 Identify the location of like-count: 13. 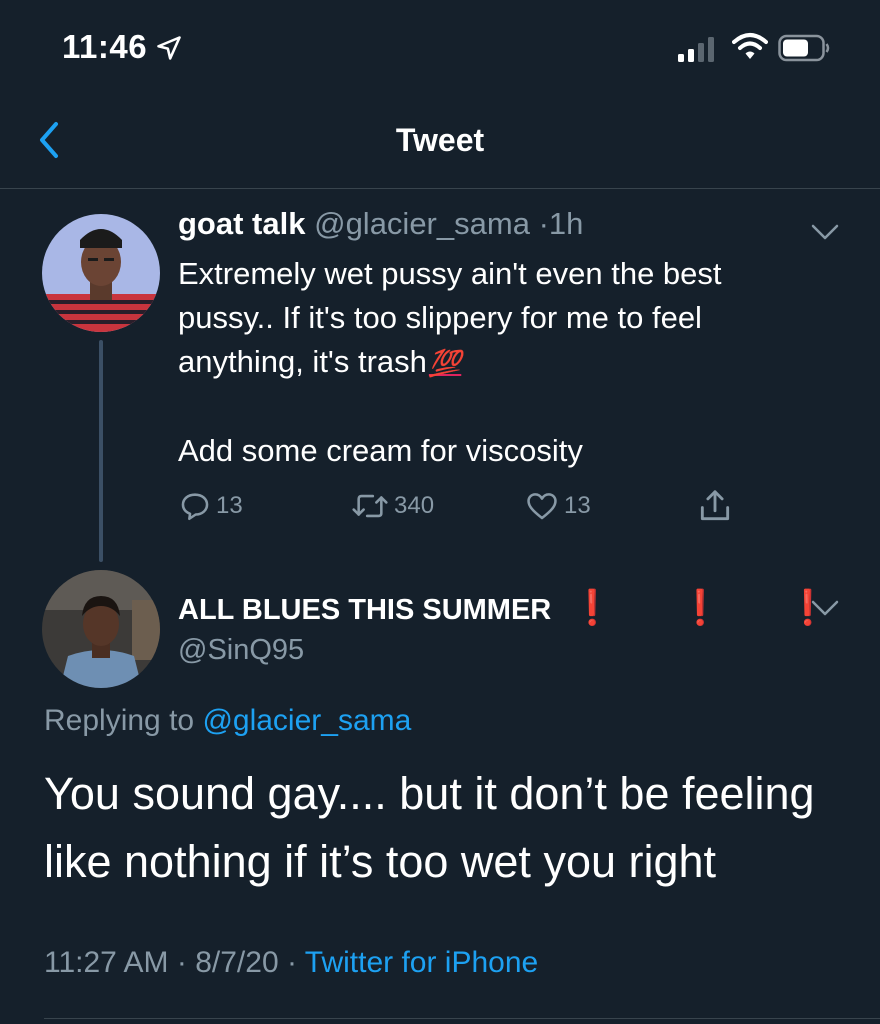
(577, 505).